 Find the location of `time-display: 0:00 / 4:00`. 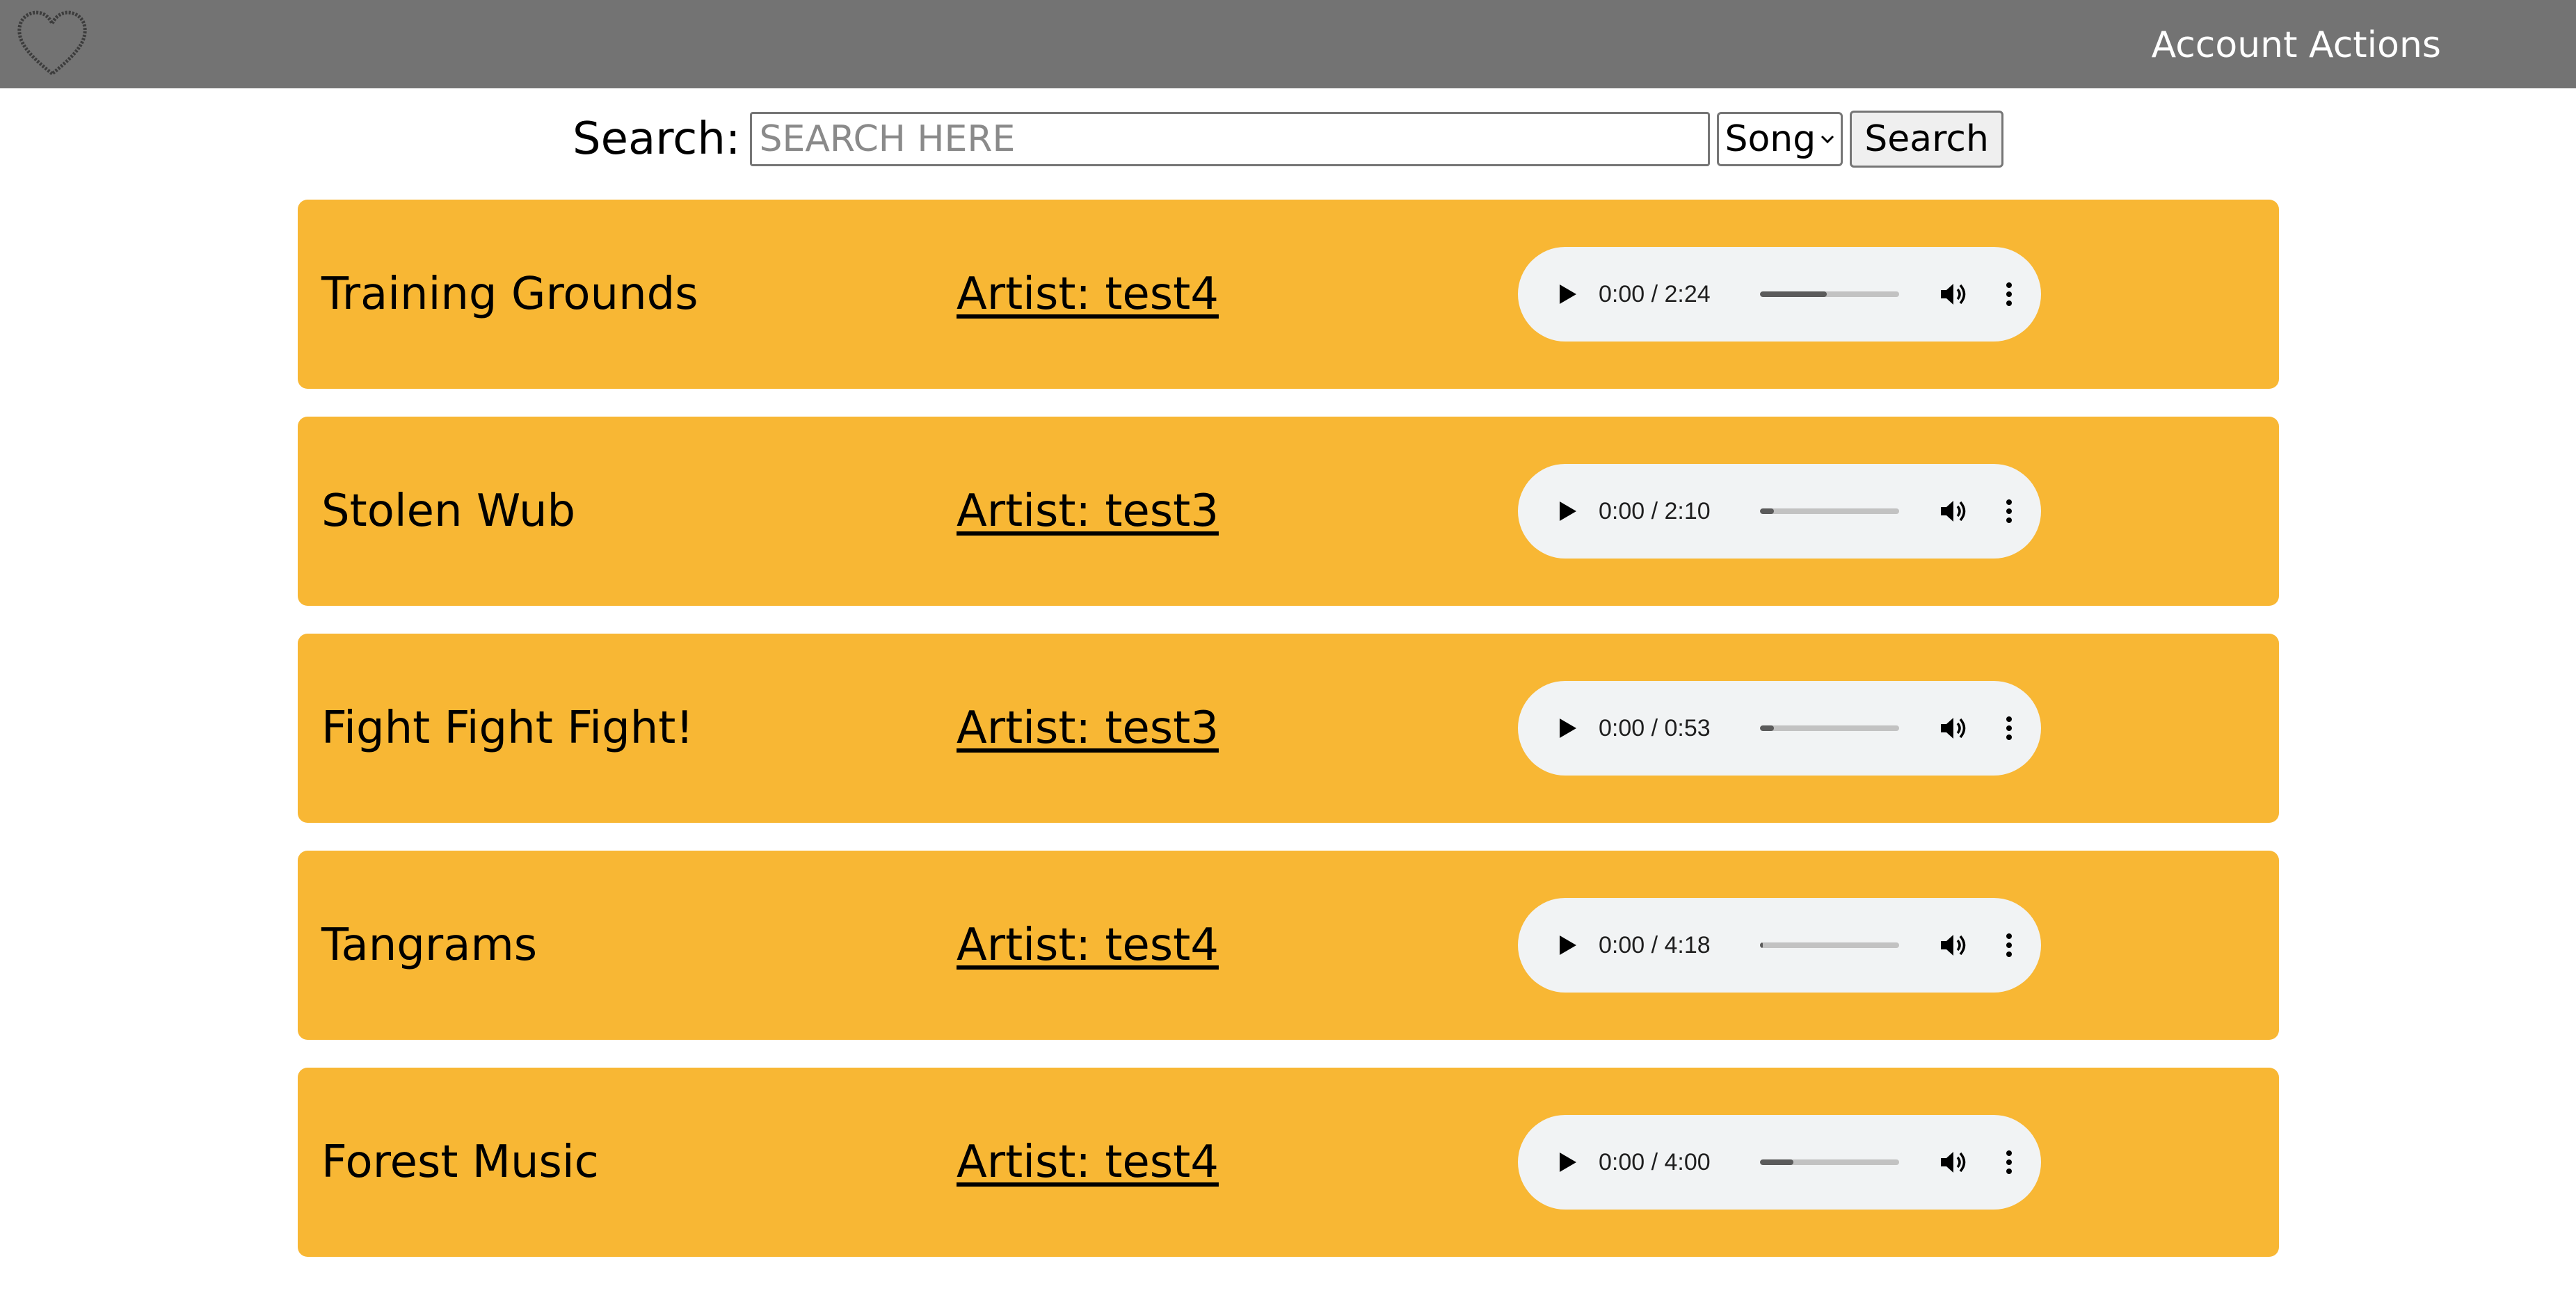

time-display: 0:00 / 4:00 is located at coordinates (1655, 1161).